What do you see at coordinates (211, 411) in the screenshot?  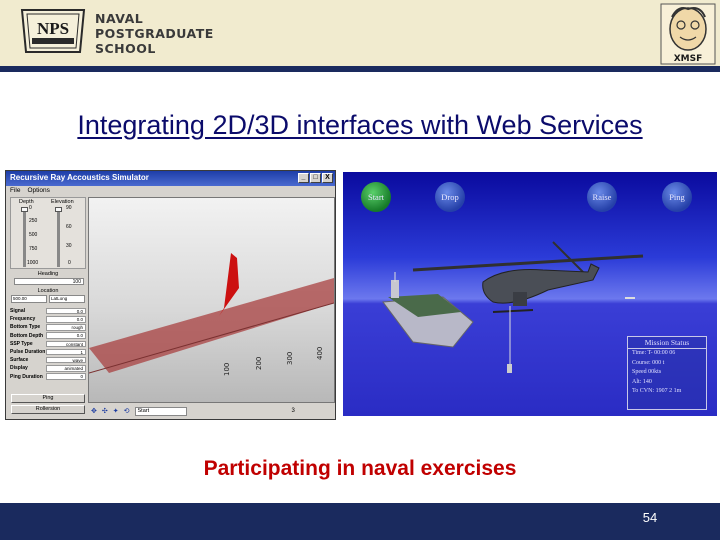 I see `navigation-toolbar: ✥ ✣ ✦ ⟲ Start 3` at bounding box center [211, 411].